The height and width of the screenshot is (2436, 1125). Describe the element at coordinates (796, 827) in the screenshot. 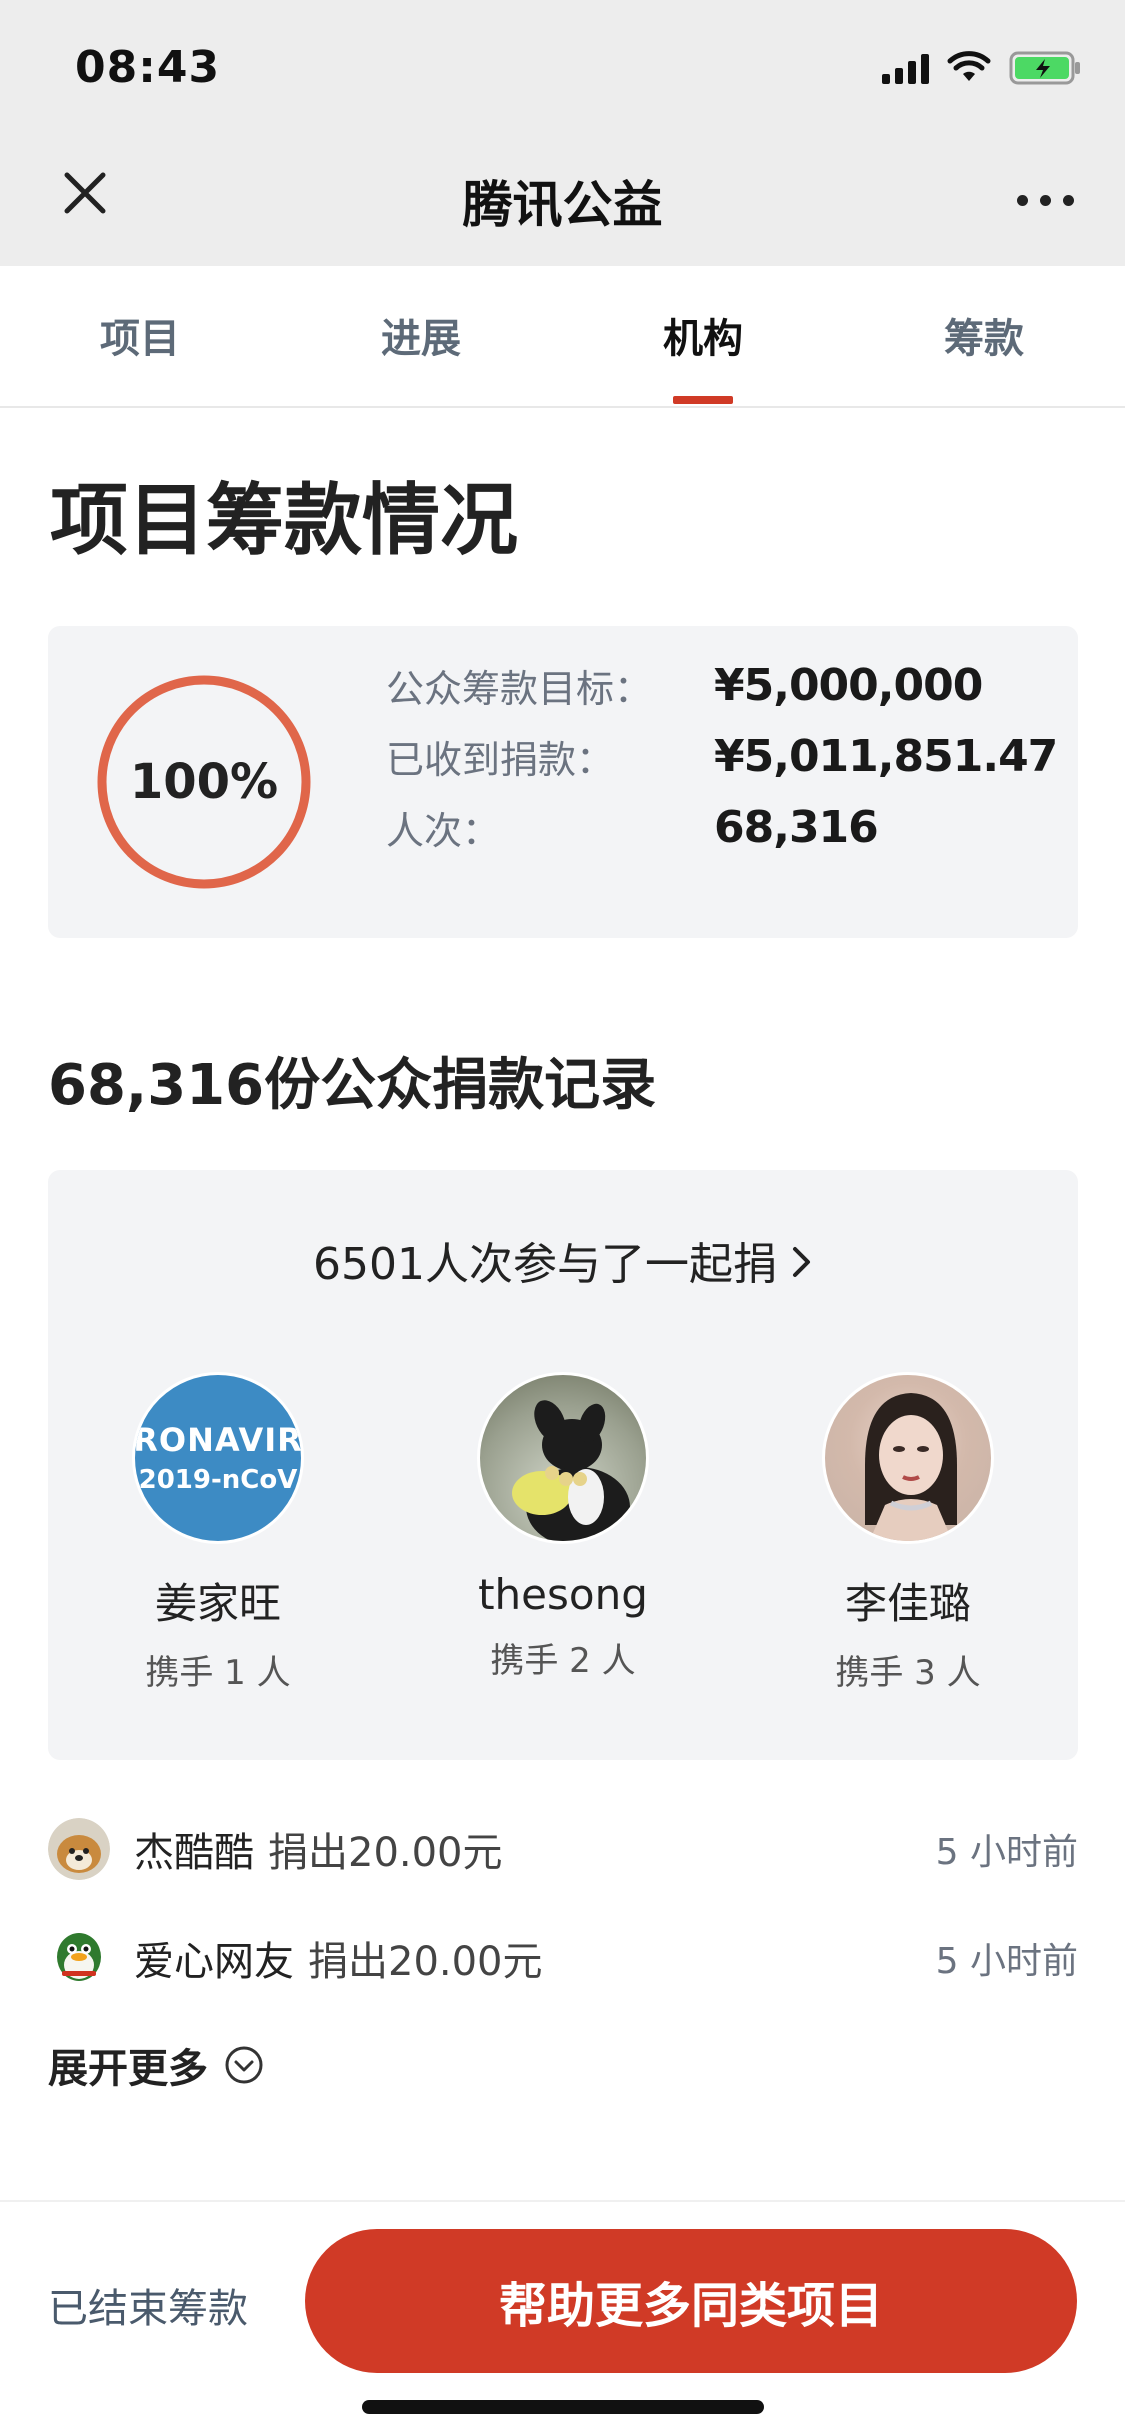

I see `stat-value: 68,316` at that location.